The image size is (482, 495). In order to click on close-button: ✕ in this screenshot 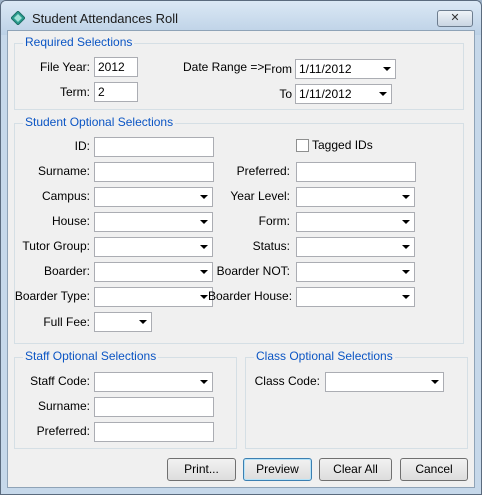, I will do `click(455, 18)`.